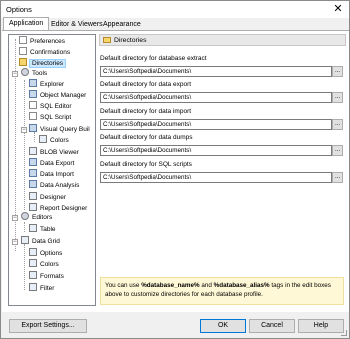 This screenshot has width=350, height=339. What do you see at coordinates (15, 242) in the screenshot?
I see `collapse-data-grid-icon: −` at bounding box center [15, 242].